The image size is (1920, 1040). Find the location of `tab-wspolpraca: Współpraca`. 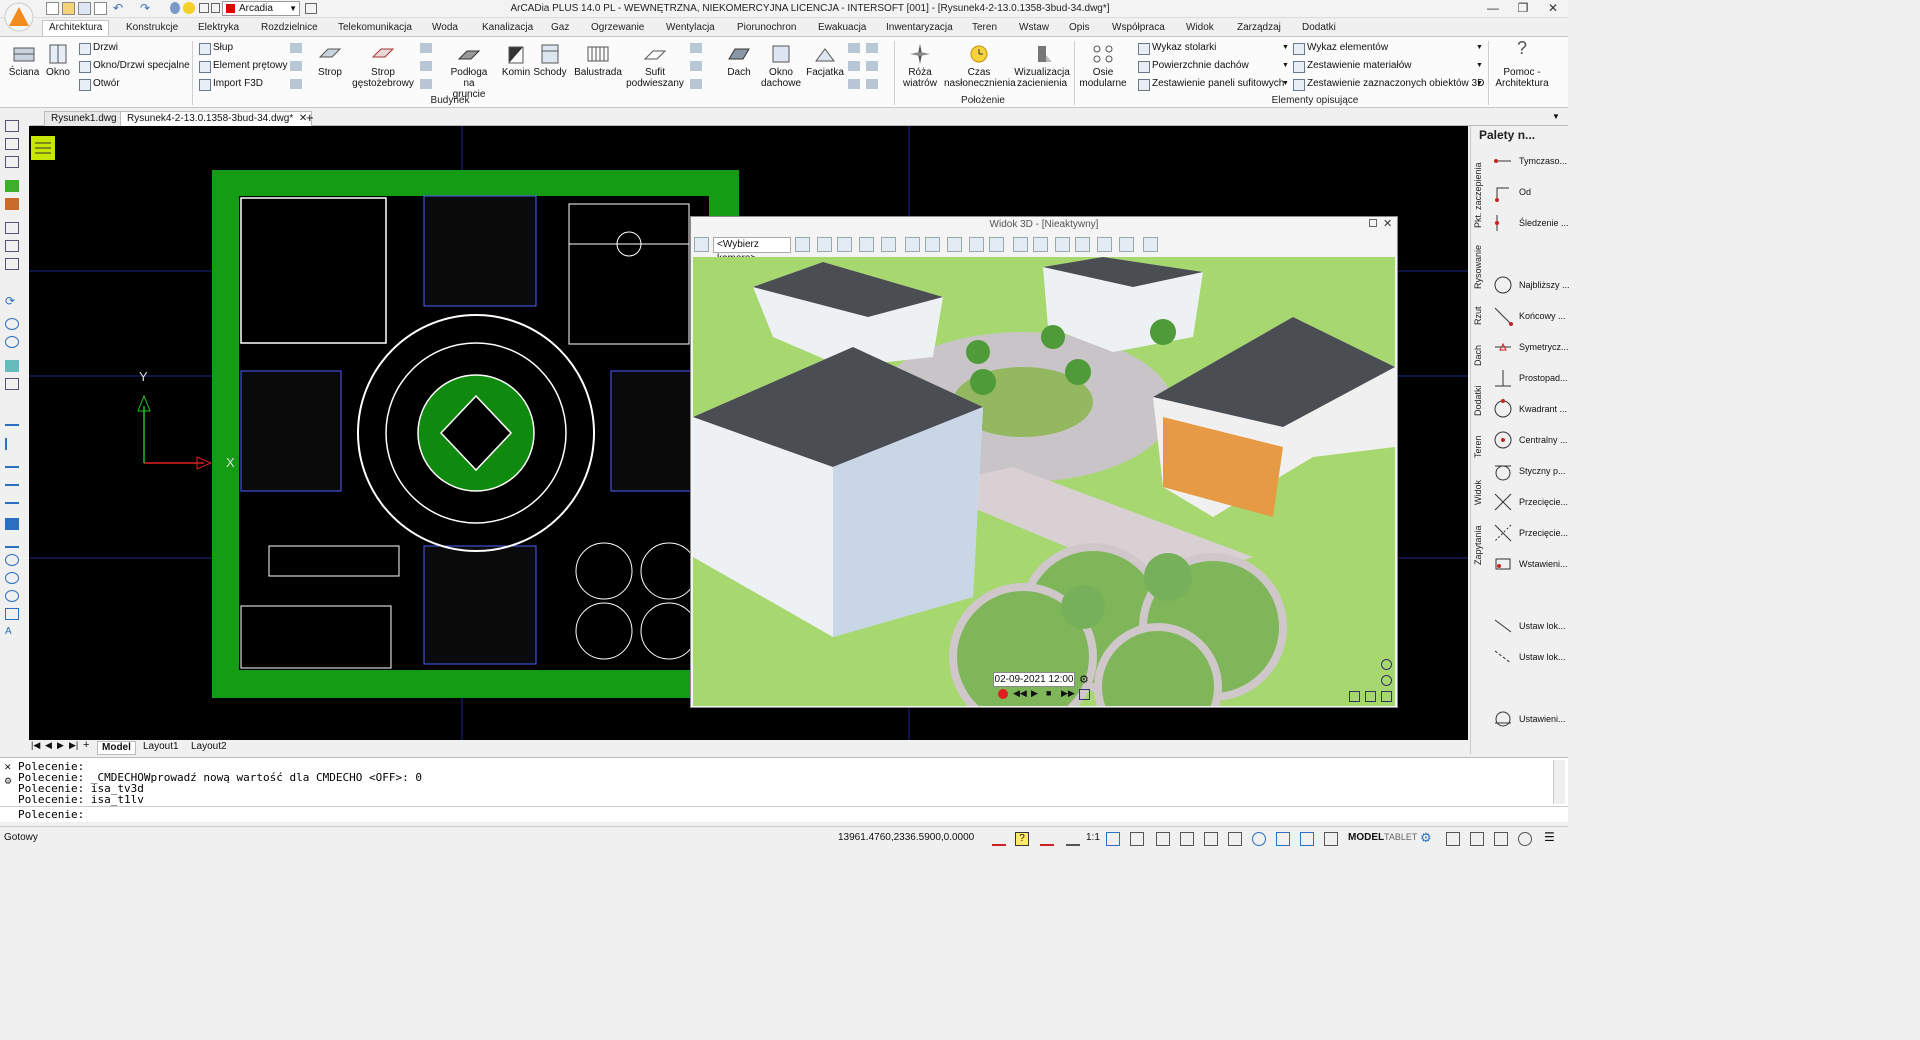

tab-wspolpraca: Współpraca is located at coordinates (1138, 28).